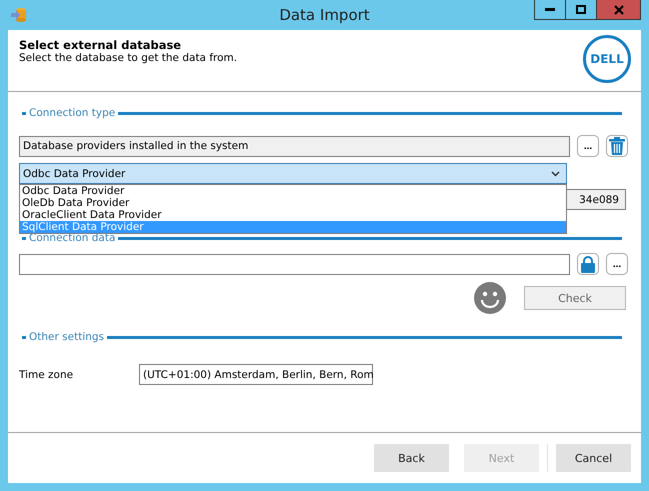 The height and width of the screenshot is (491, 649). Describe the element at coordinates (411, 458) in the screenshot. I see `footer-button: Back` at that location.